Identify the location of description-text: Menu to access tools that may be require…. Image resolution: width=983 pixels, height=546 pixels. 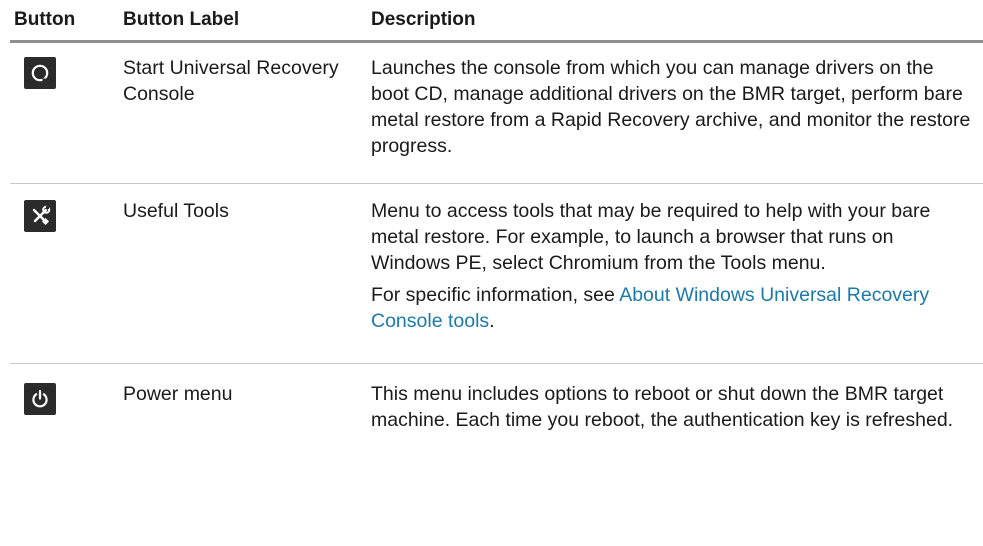
(651, 237).